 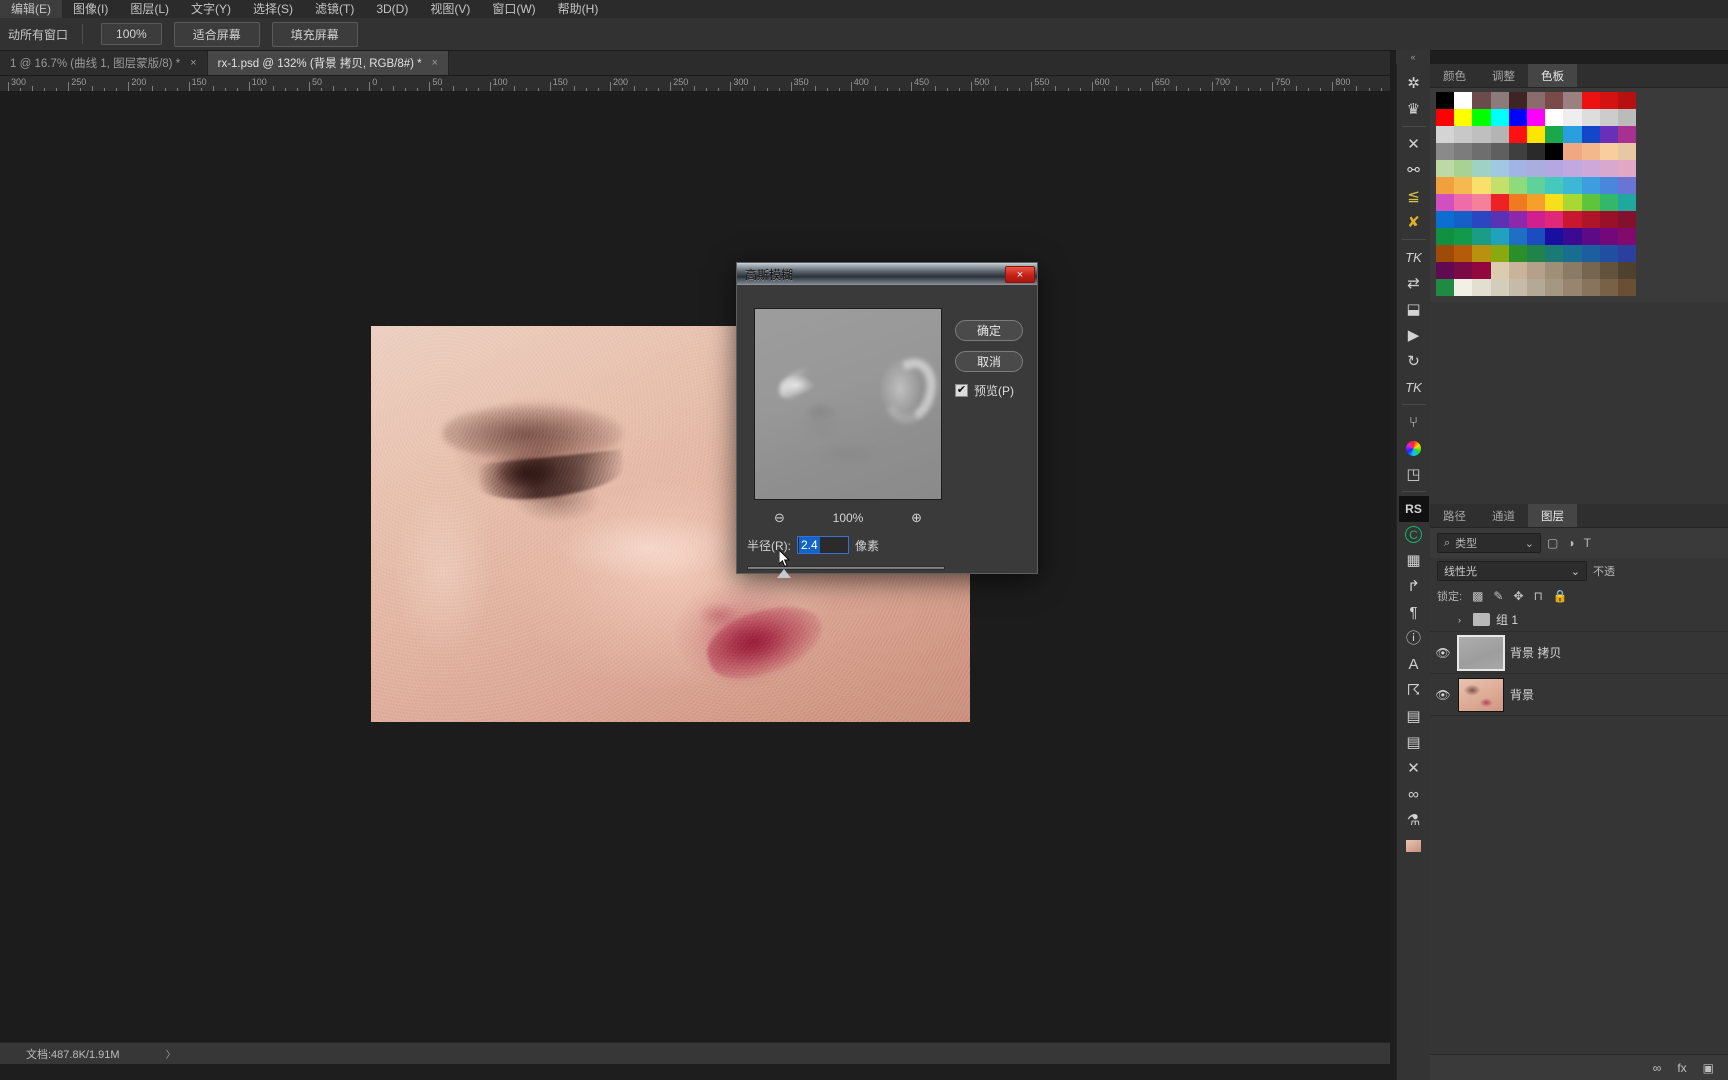 I want to click on info-icon: ⓘ, so click(x=1414, y=638).